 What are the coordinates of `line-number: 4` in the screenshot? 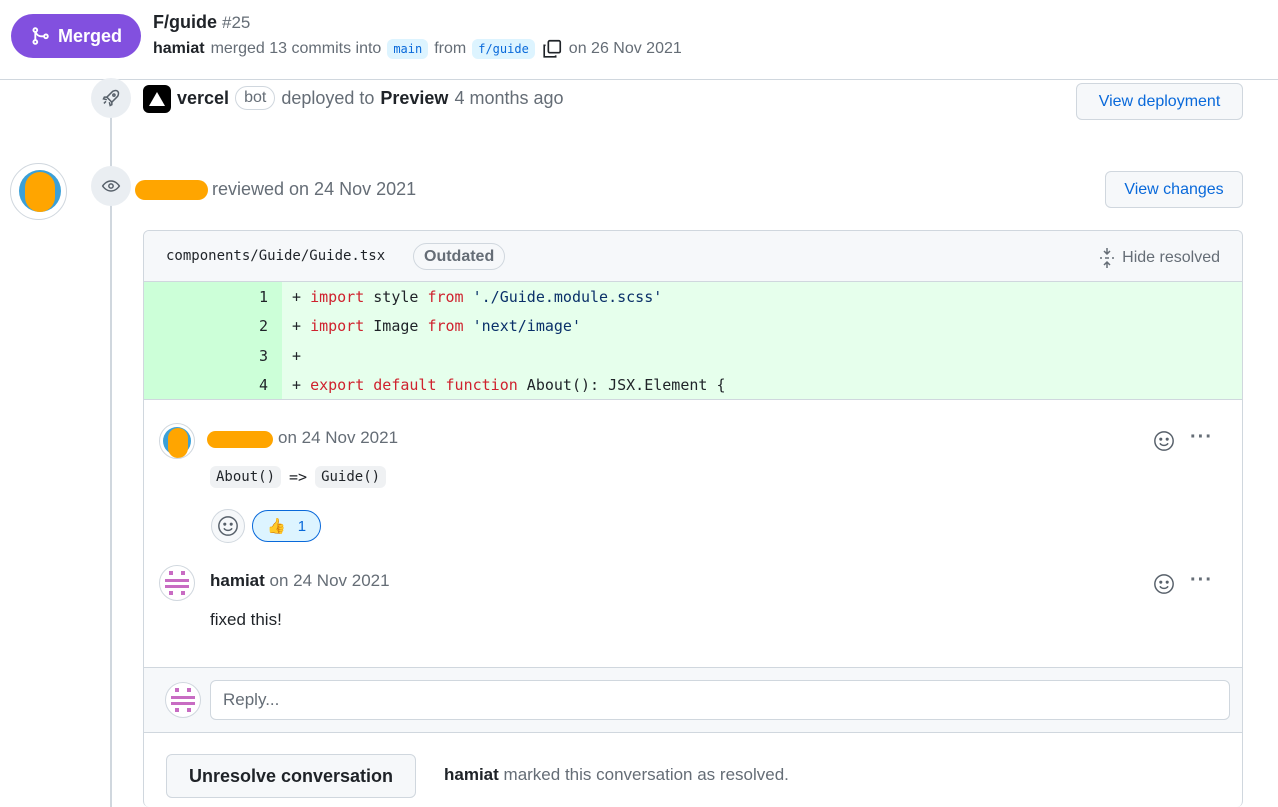 It's located at (213, 385).